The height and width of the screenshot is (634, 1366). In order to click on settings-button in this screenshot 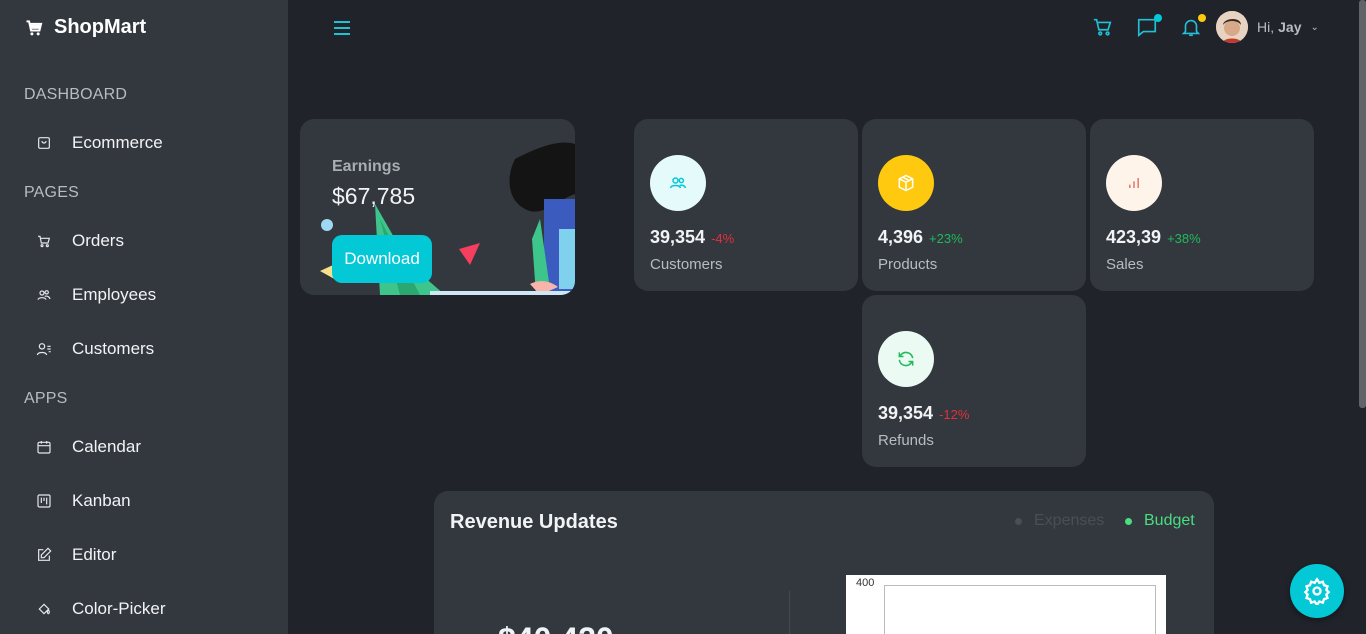, I will do `click(1317, 591)`.